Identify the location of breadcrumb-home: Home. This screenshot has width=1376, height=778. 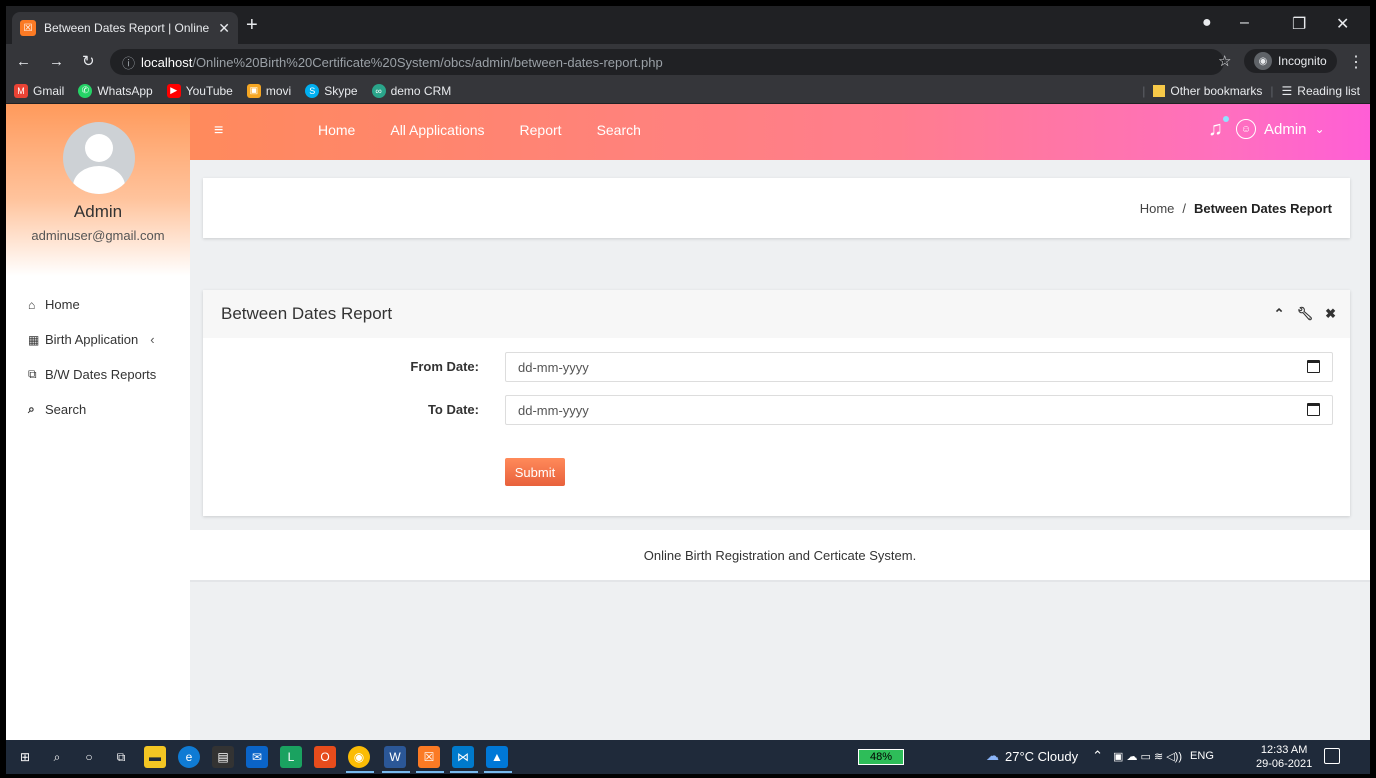
(1157, 208).